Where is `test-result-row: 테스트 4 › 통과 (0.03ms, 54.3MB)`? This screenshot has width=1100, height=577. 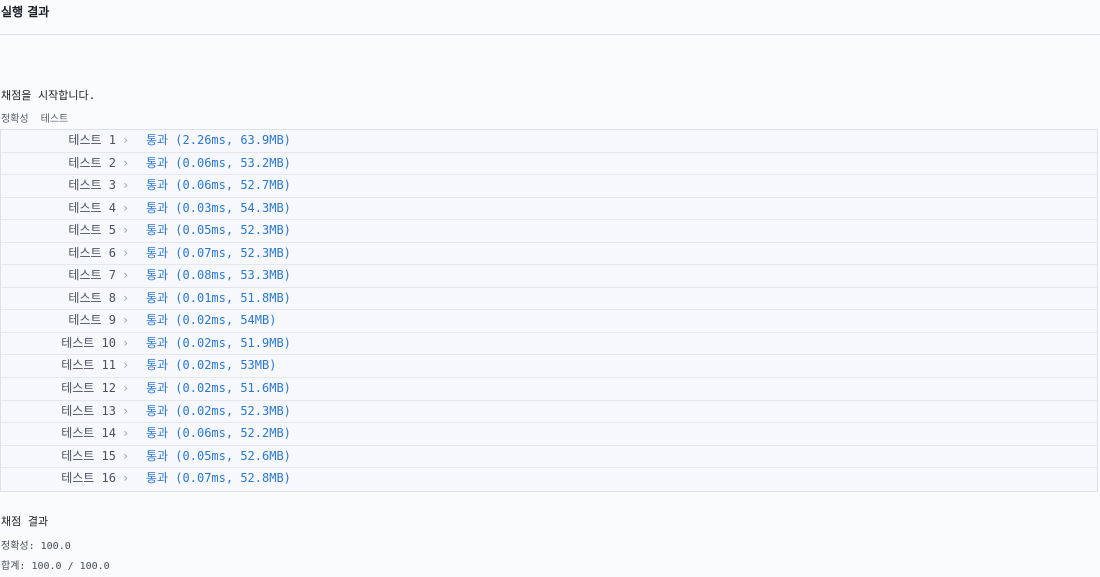
test-result-row: 테스트 4 › 통과 (0.03ms, 54.3MB) is located at coordinates (549, 209).